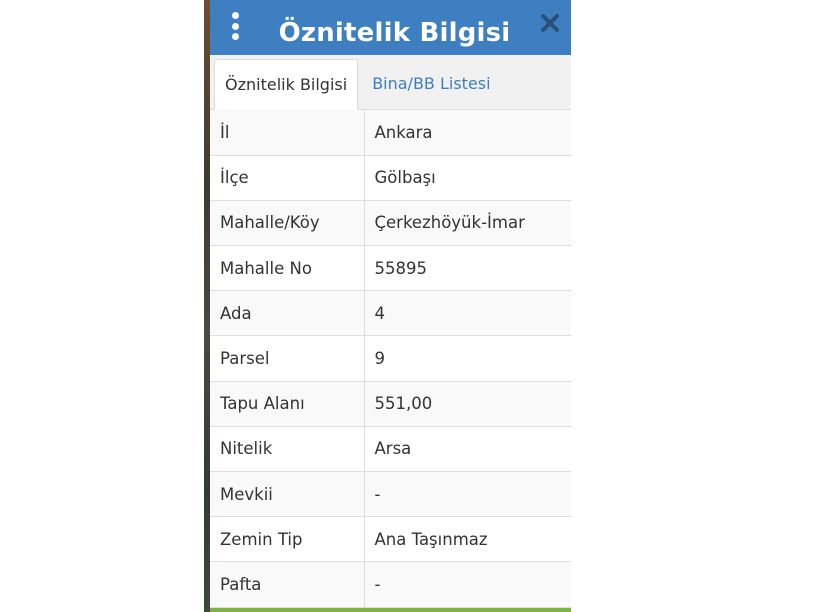 The image size is (816, 612). I want to click on attribute-key: Zemin Tip, so click(287, 539).